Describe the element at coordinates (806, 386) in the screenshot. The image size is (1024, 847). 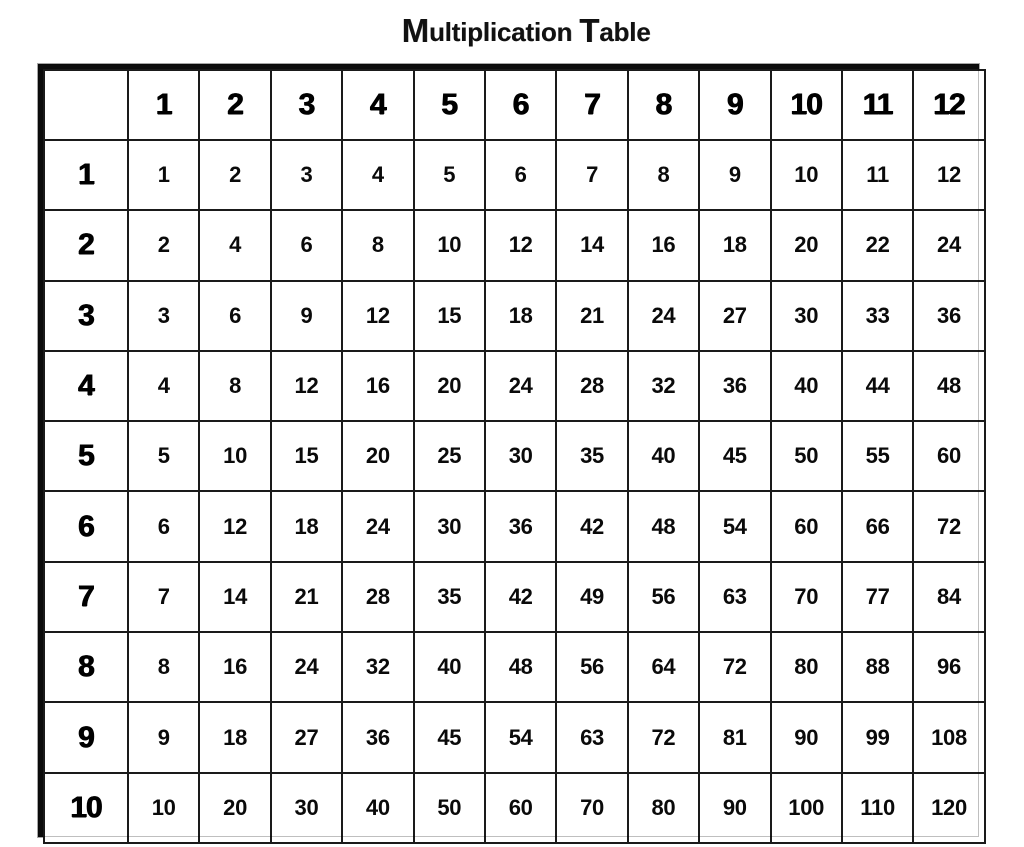
I see `product-cell-4x10: 40` at that location.